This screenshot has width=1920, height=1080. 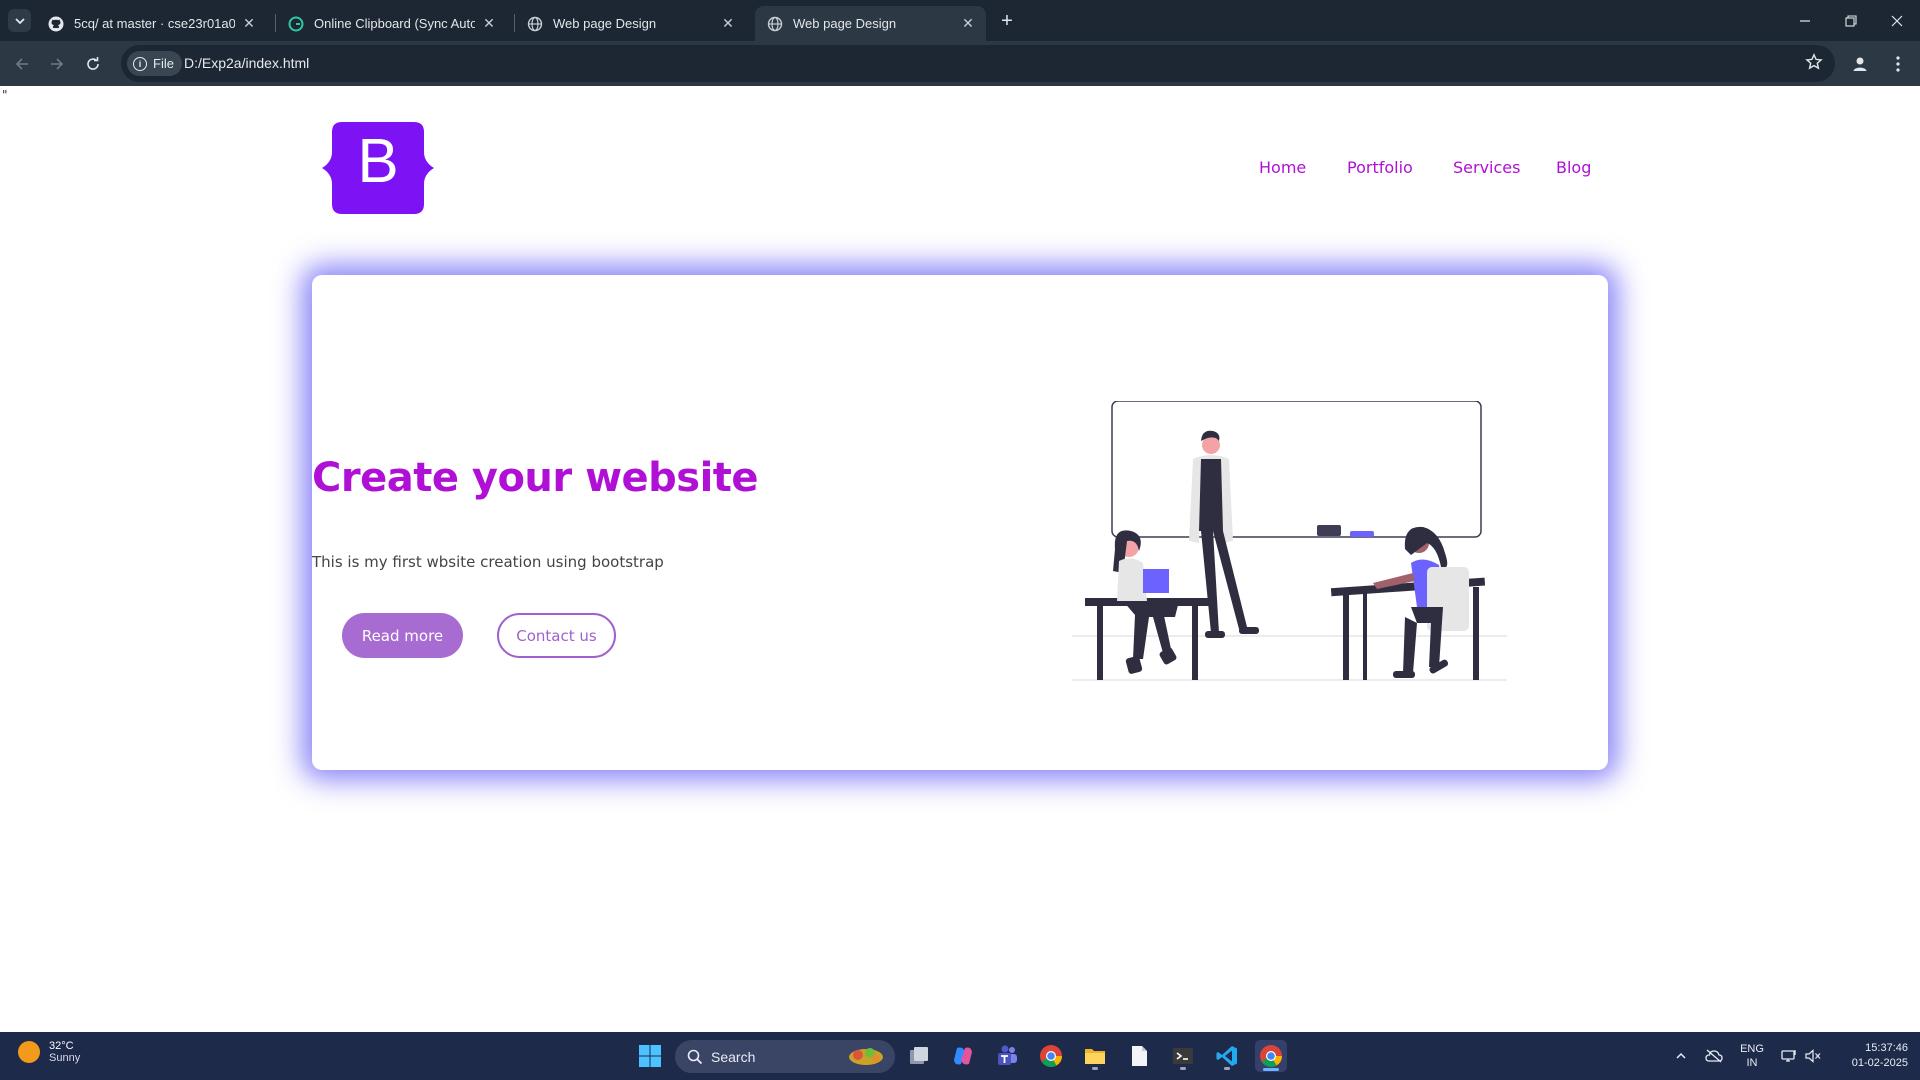 What do you see at coordinates (1870, 1056) in the screenshot?
I see `system-clock: 15:37:46 01-02-2025` at bounding box center [1870, 1056].